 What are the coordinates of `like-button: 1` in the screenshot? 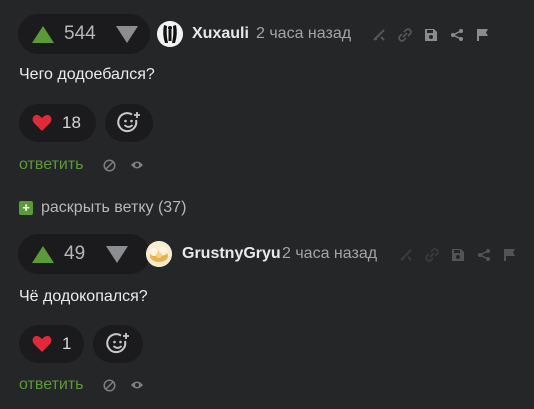 It's located at (51, 344).